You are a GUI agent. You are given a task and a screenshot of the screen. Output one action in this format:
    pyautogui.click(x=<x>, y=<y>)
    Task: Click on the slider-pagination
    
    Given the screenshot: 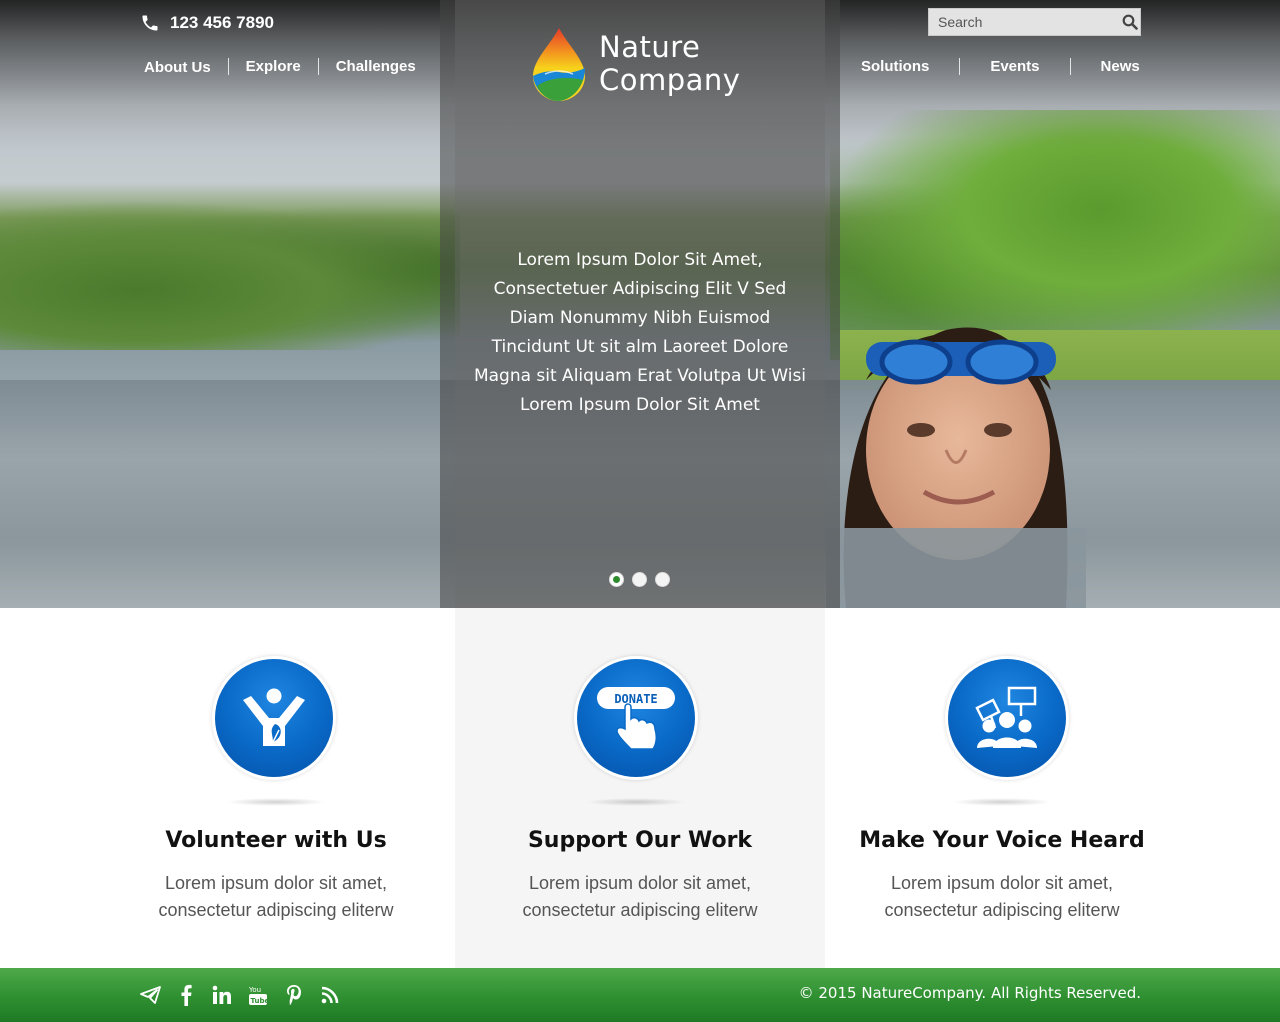 What is the action you would take?
    pyautogui.click(x=639, y=579)
    